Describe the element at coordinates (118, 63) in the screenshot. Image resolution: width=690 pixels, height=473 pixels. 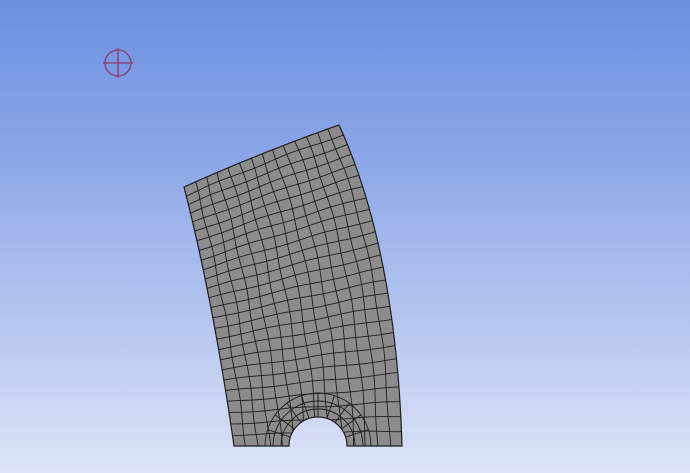
I see `crosshair-circle-icon` at that location.